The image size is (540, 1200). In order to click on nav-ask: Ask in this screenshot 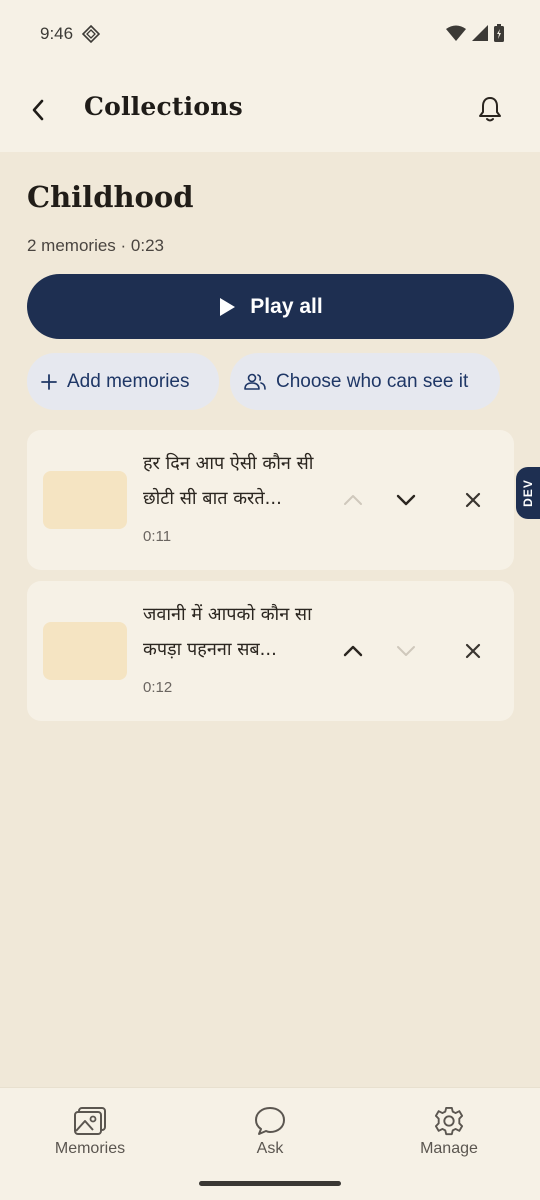, I will do `click(270, 1132)`.